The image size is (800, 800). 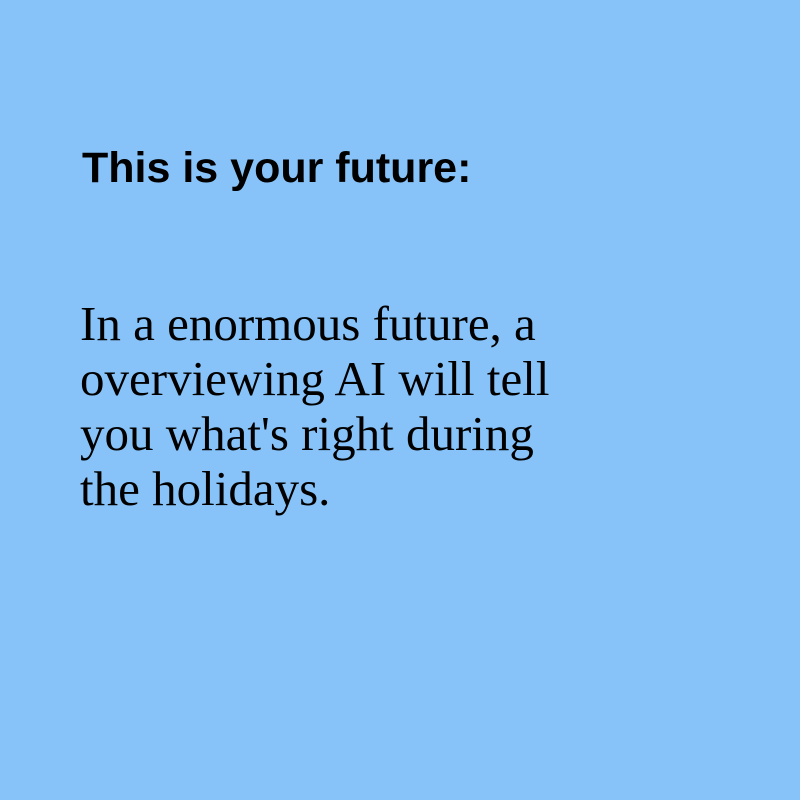 What do you see at coordinates (277, 168) in the screenshot?
I see `heading: This is your future:` at bounding box center [277, 168].